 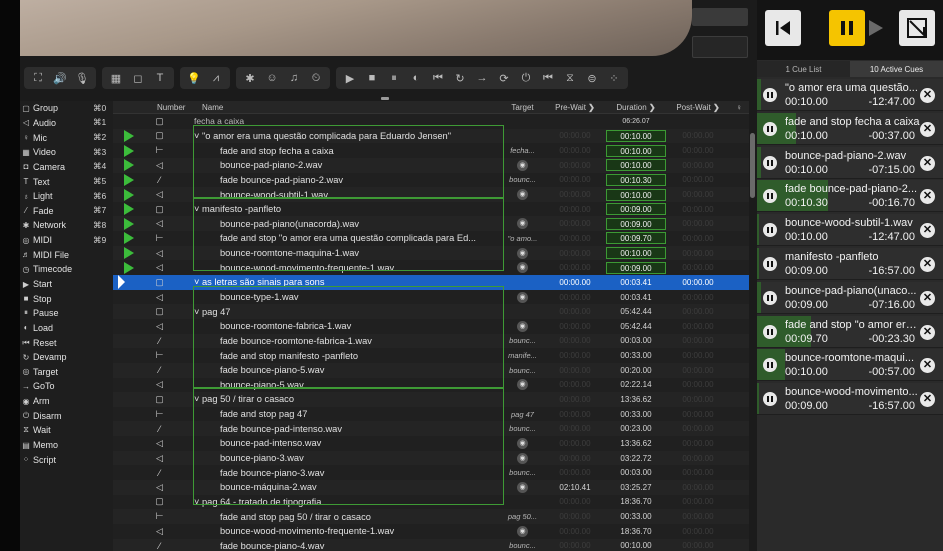 What do you see at coordinates (346, 531) in the screenshot?
I see `cue-name-cell: bounce-wood-movimento-frequente-1.wav` at bounding box center [346, 531].